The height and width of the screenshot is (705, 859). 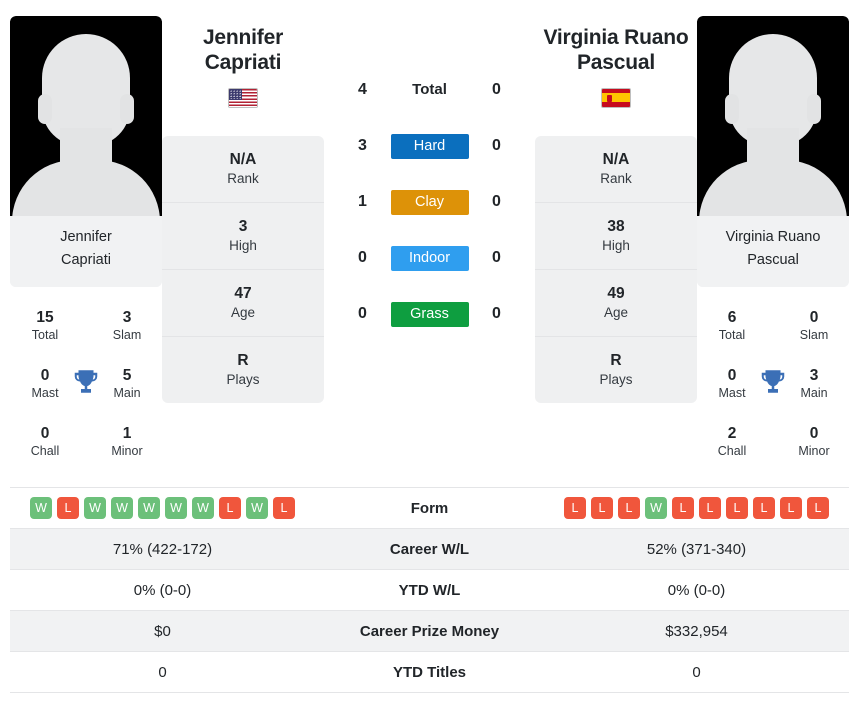 What do you see at coordinates (127, 393) in the screenshot?
I see `left-main-titles-label: Main` at bounding box center [127, 393].